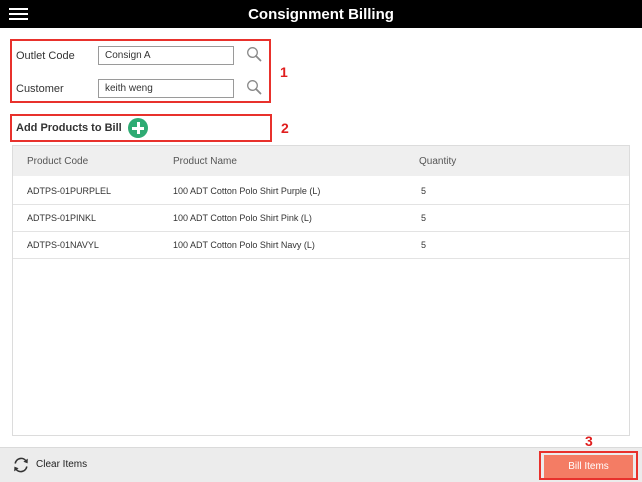 The width and height of the screenshot is (642, 482). What do you see at coordinates (21, 465) in the screenshot?
I see `refresh-icon` at bounding box center [21, 465].